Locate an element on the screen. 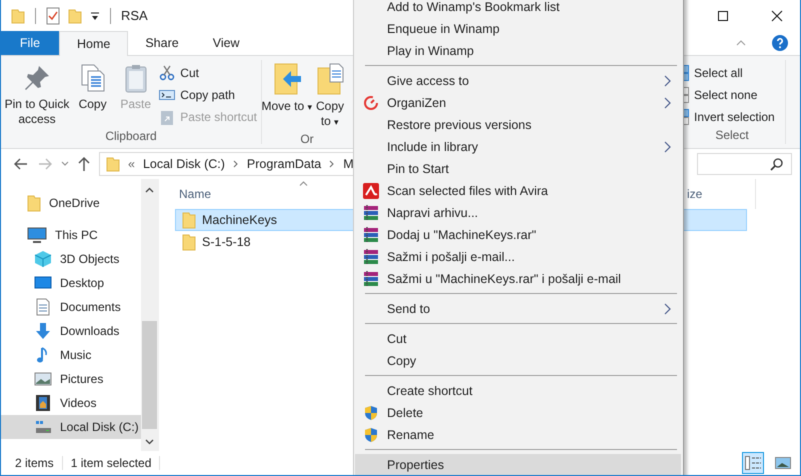 This screenshot has width=801, height=476. selection-count: 1 item selected is located at coordinates (111, 463).